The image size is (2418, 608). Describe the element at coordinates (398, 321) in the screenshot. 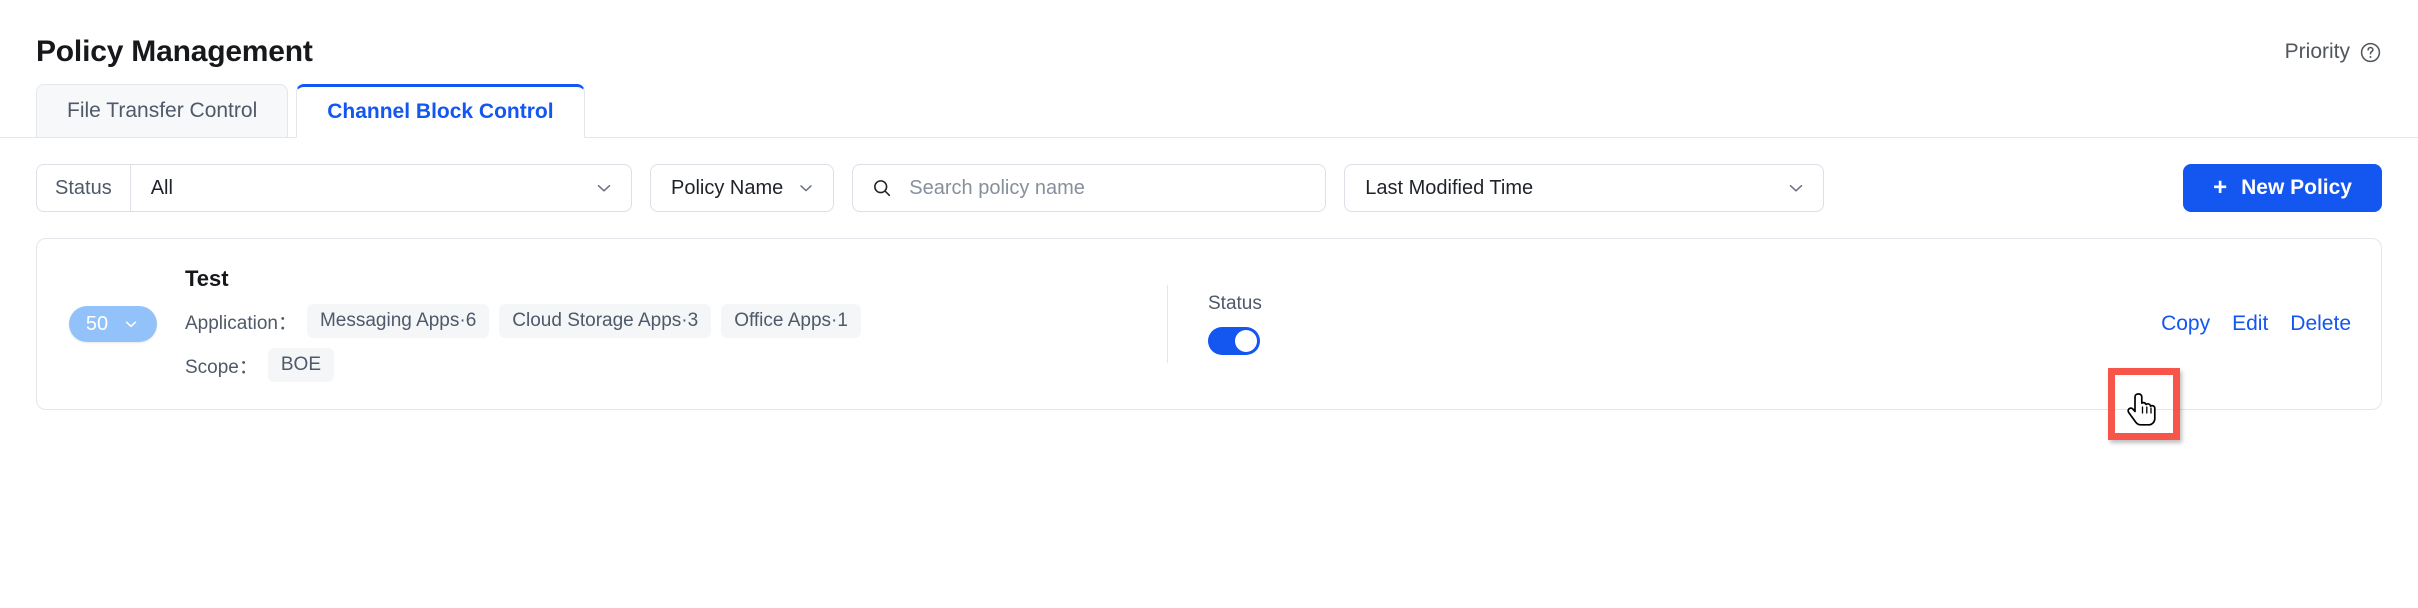

I see `application-tag: Messaging Apps·6` at that location.